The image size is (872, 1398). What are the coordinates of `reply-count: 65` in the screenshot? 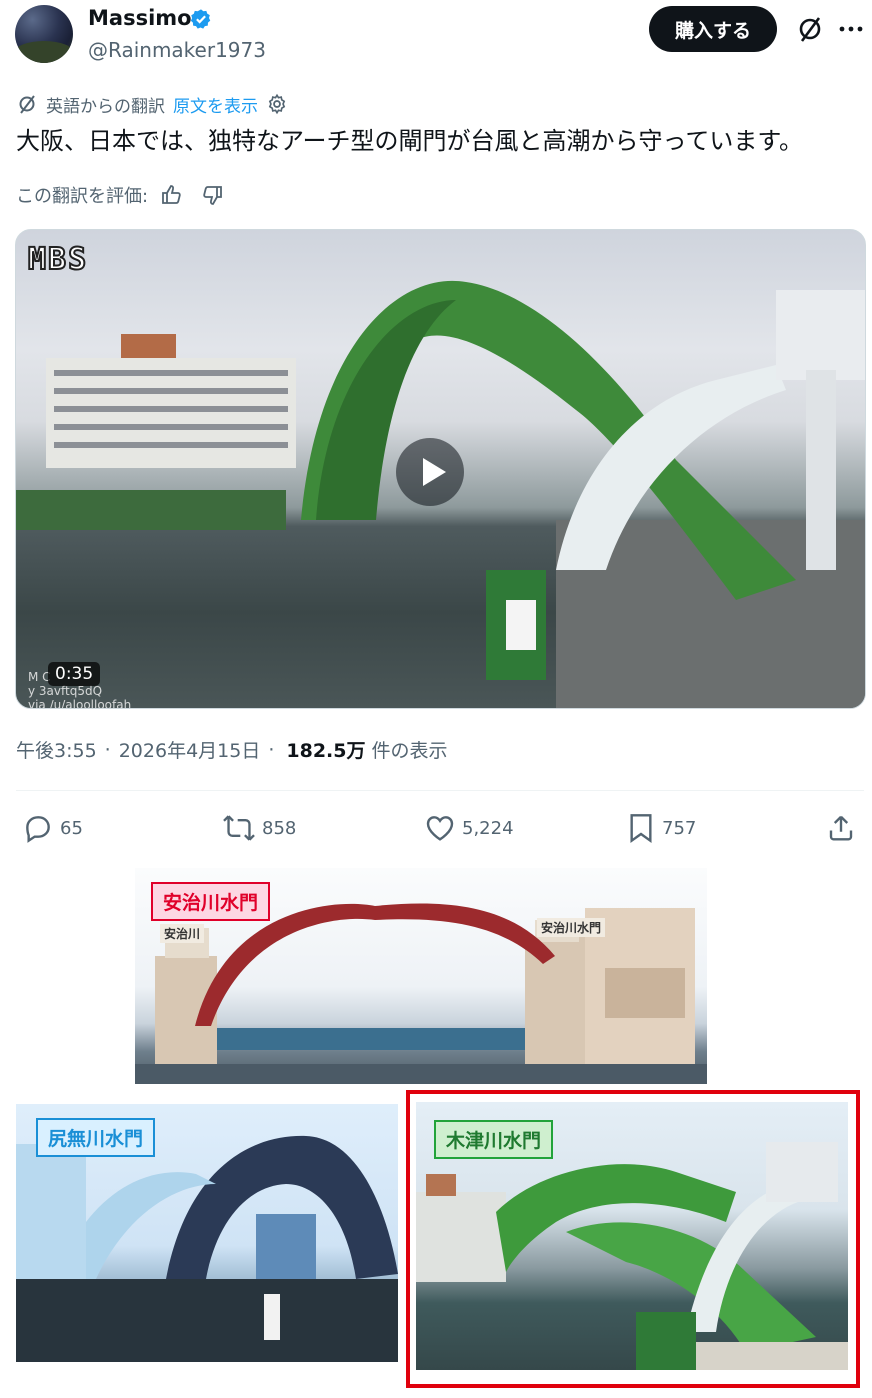 It's located at (71, 828).